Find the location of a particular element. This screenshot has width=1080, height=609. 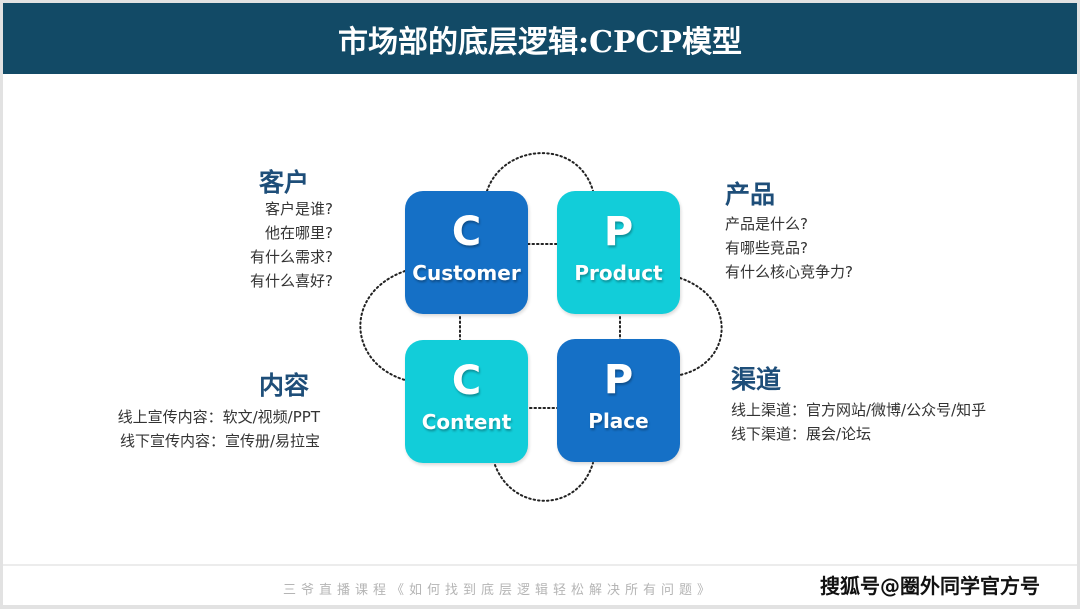

box-label: Content is located at coordinates (466, 422).